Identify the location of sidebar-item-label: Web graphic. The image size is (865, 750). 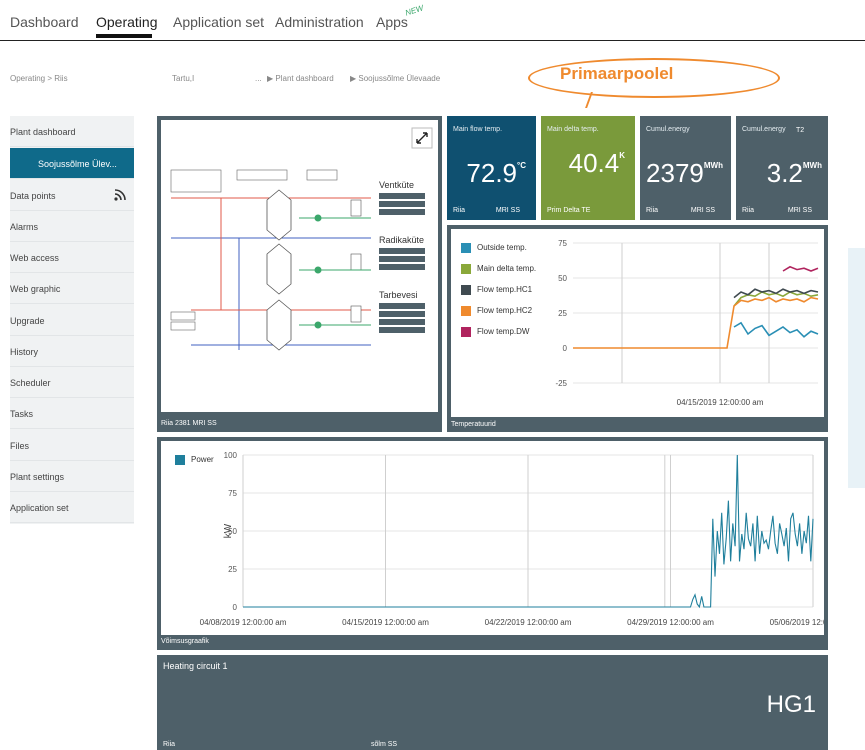
(35, 289).